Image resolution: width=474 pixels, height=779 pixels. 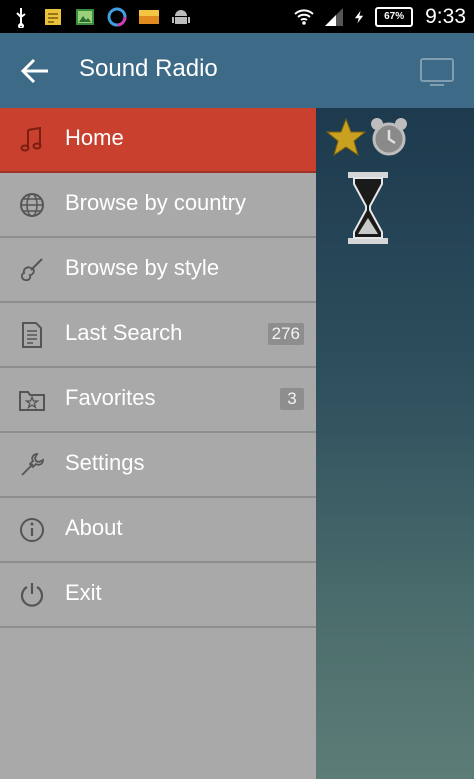 I want to click on power-icon, so click(x=32, y=595).